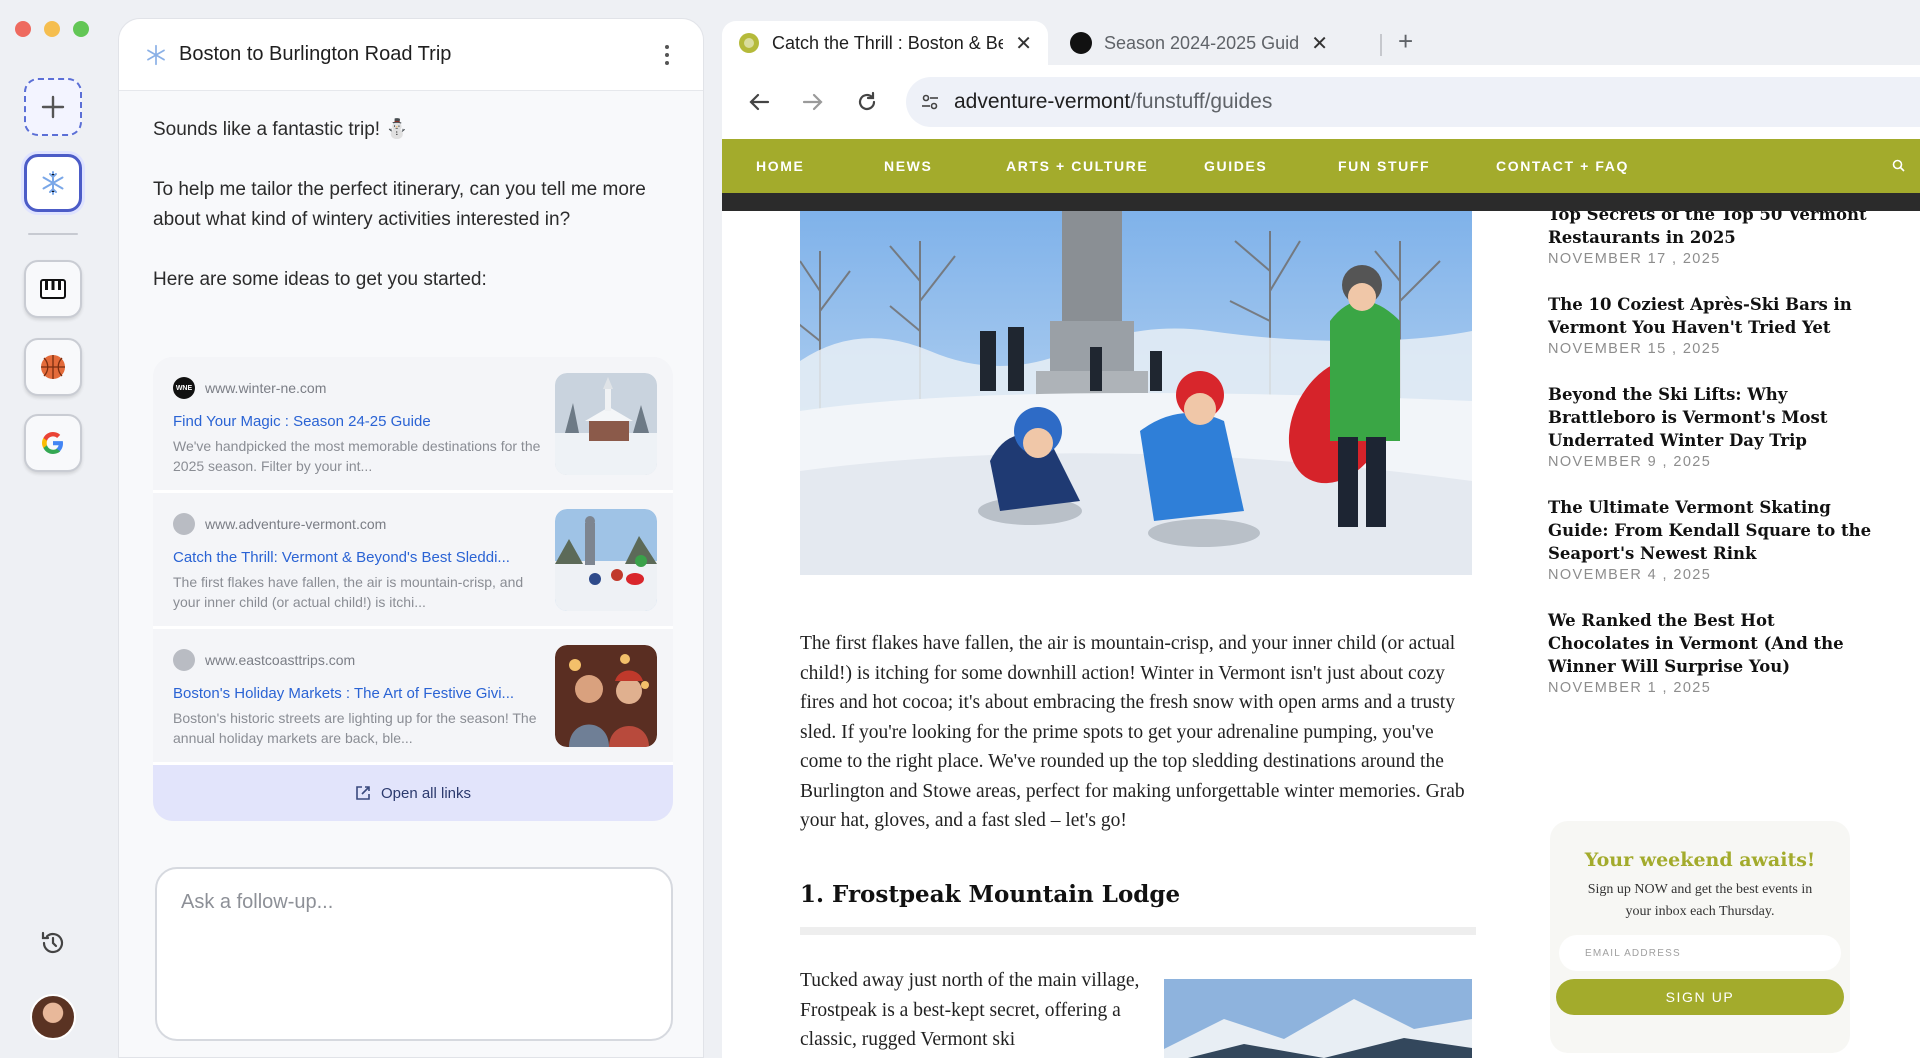 The image size is (1920, 1058). Describe the element at coordinates (53, 1017) in the screenshot. I see `user-avatar` at that location.